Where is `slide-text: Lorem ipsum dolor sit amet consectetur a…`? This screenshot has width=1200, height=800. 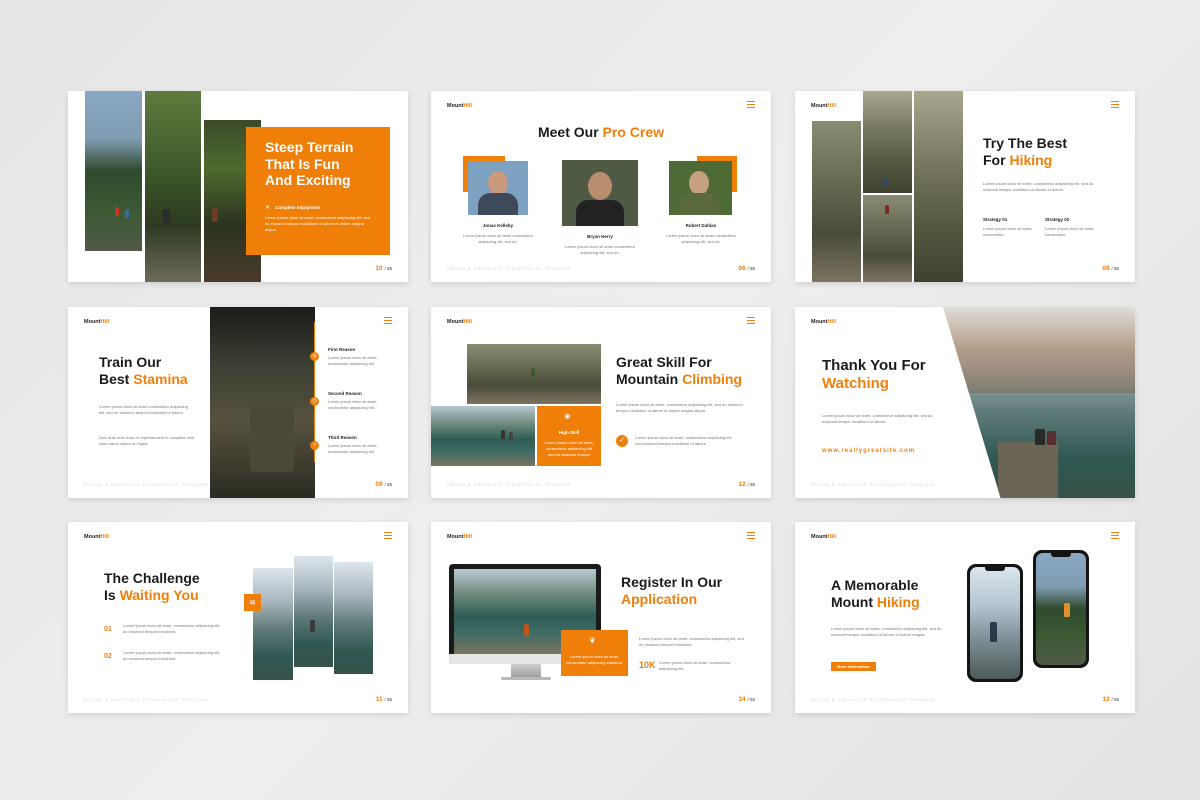 slide-text: Lorem ipsum dolor sit amet consectetur a… is located at coordinates (143, 410).